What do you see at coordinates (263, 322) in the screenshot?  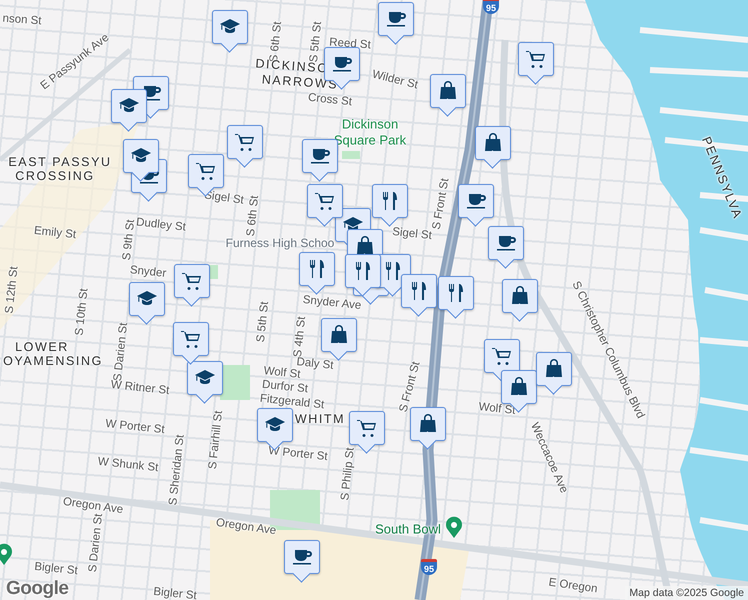 I see `street-label: S 5th St` at bounding box center [263, 322].